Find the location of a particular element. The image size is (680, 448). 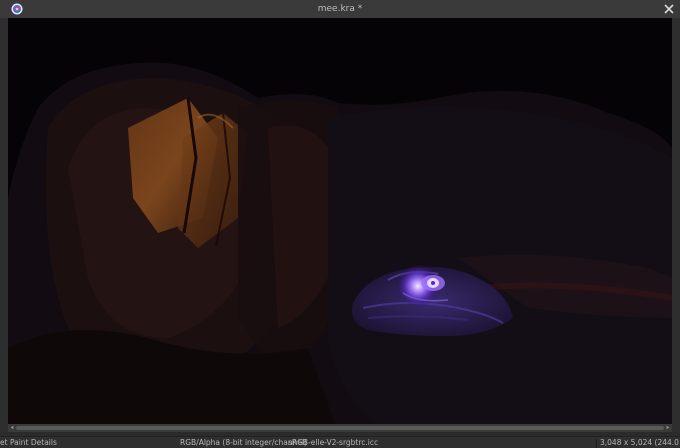

scroll-right-arrow-icon: ▸ is located at coordinates (668, 428).